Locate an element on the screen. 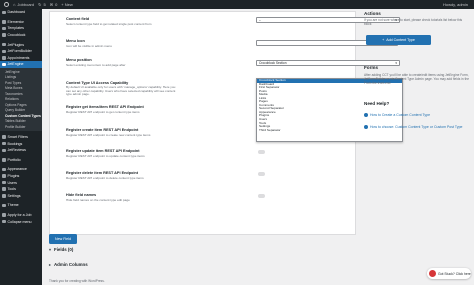  elementor-icon is located at coordinates (4, 22).